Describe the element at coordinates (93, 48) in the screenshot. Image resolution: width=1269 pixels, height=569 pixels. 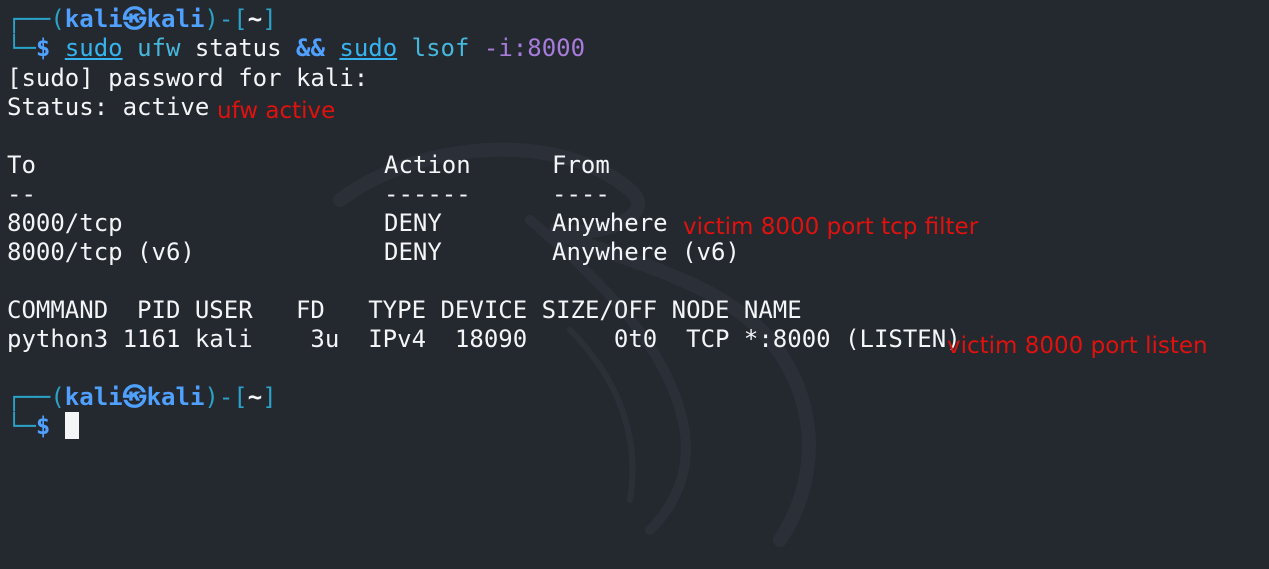
I see `cmd-sudo: sudo` at that location.